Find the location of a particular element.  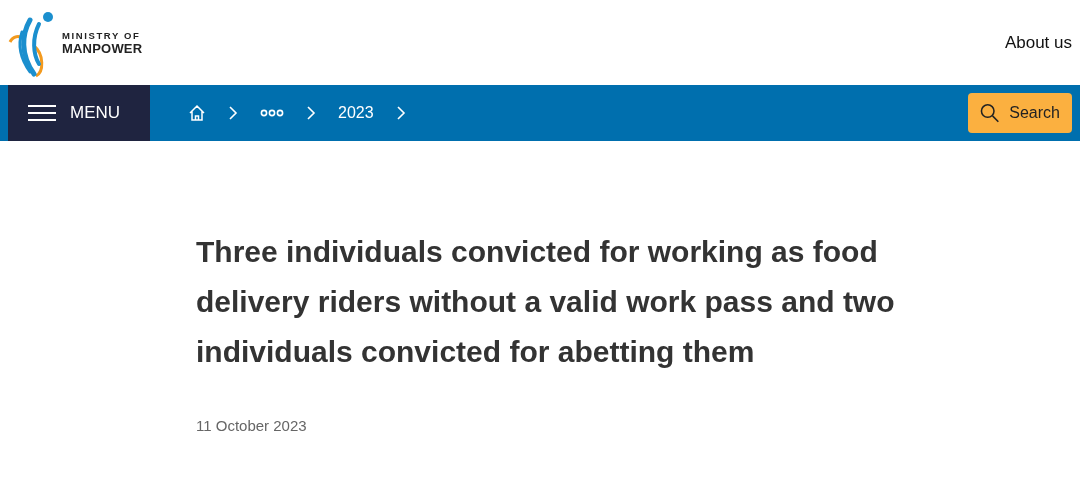

article-date: 11 October 2023 is located at coordinates (252, 425).